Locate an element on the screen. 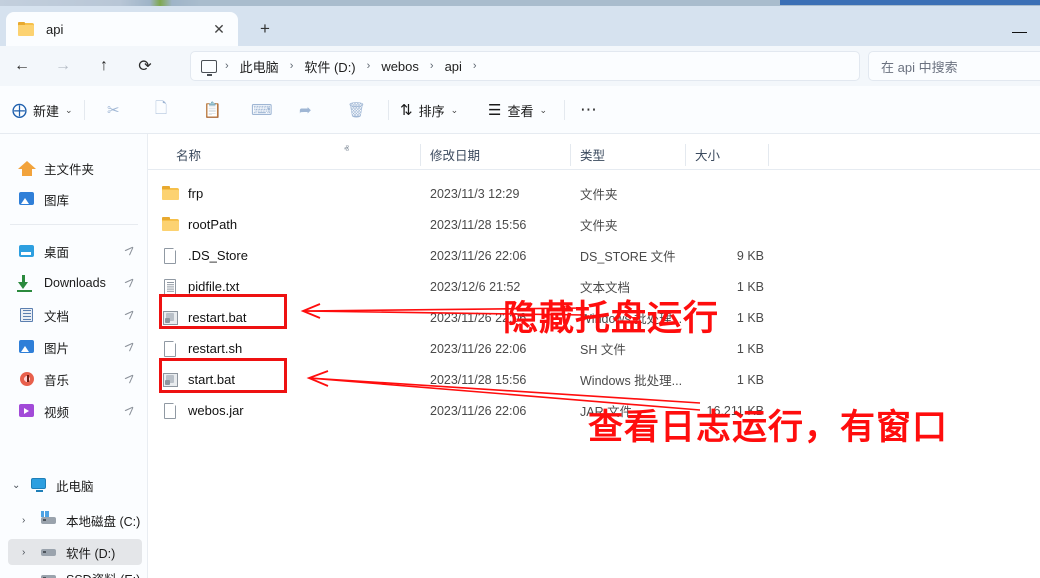  breadcrumb-item-2: webos is located at coordinates (400, 66).